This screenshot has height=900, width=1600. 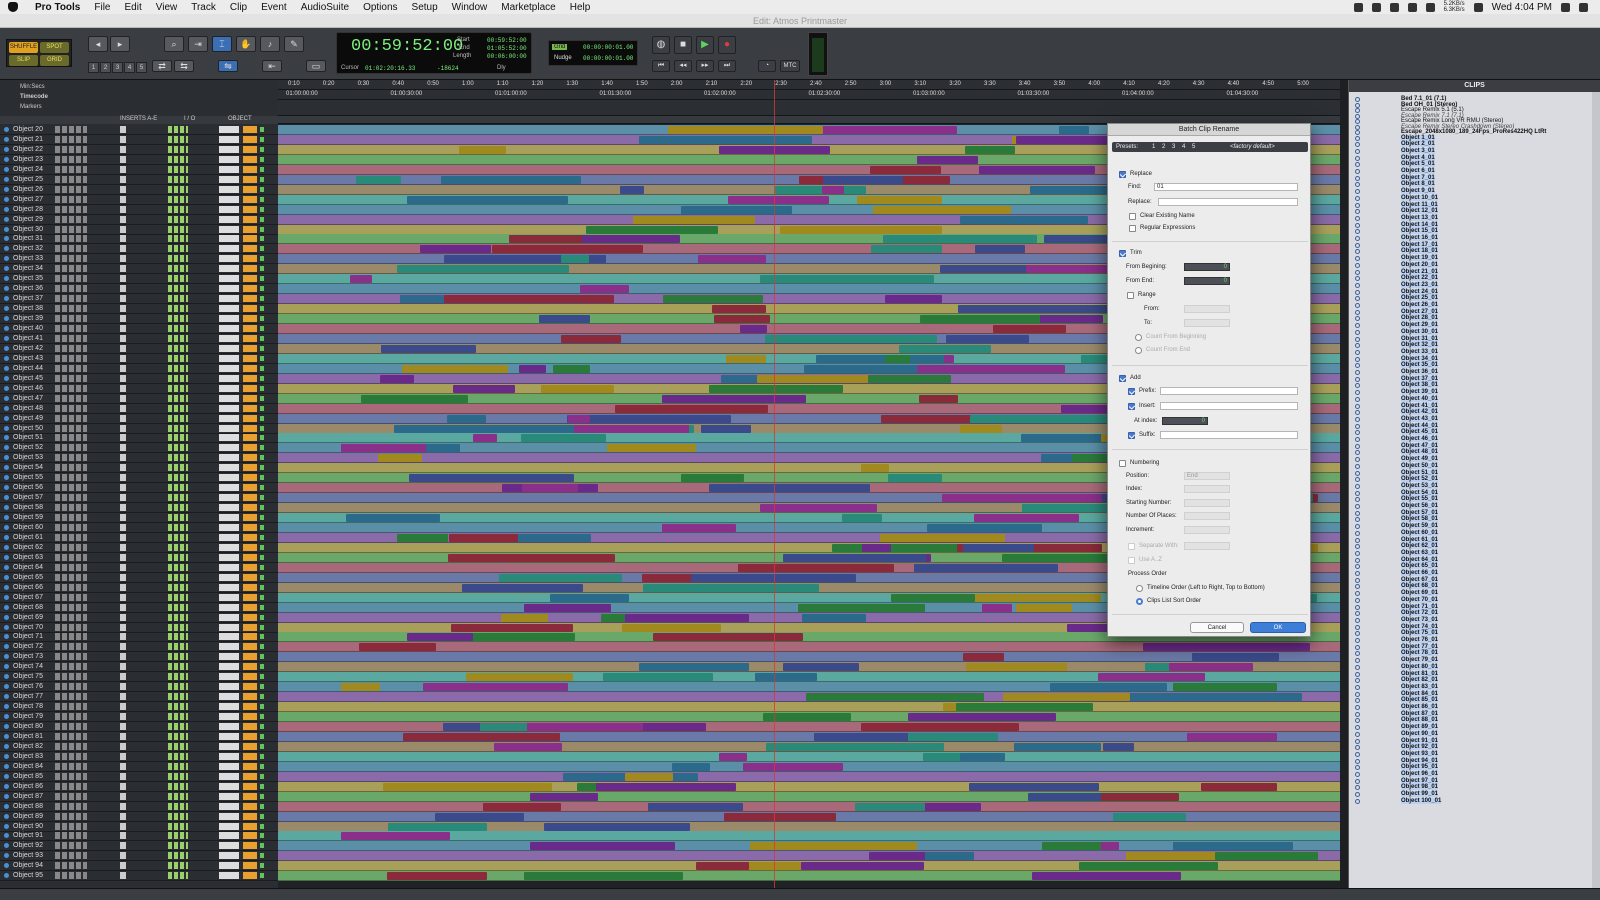 I want to click on nudge-value: 00:00:00:01.00, so click(x=608, y=58).